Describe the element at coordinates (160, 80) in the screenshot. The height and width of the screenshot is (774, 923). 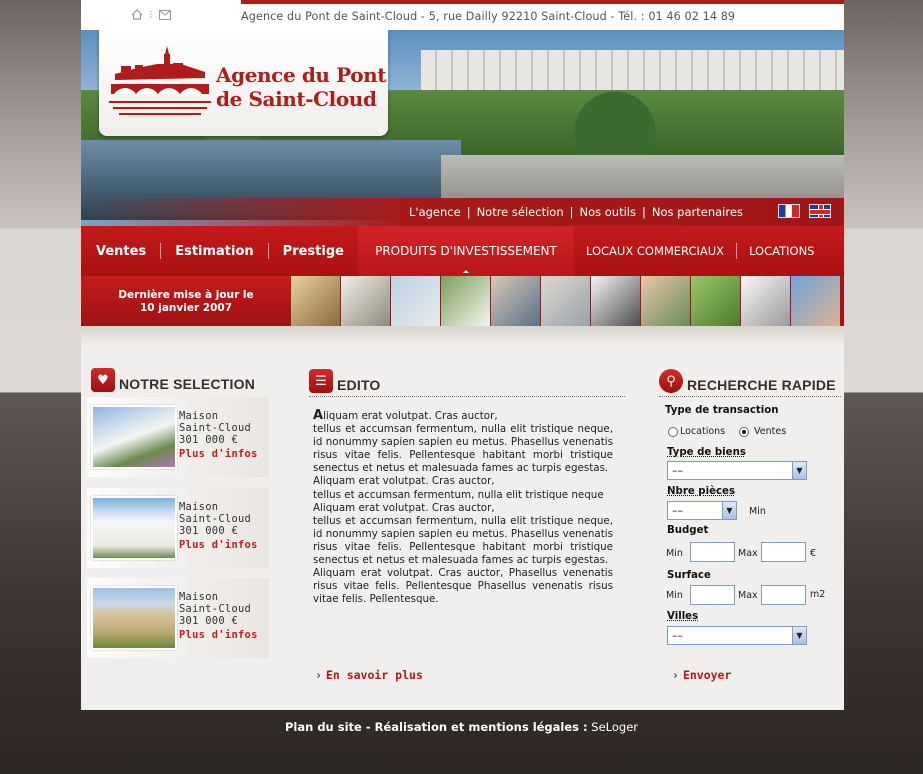
I see `bridge-logo-icon` at that location.